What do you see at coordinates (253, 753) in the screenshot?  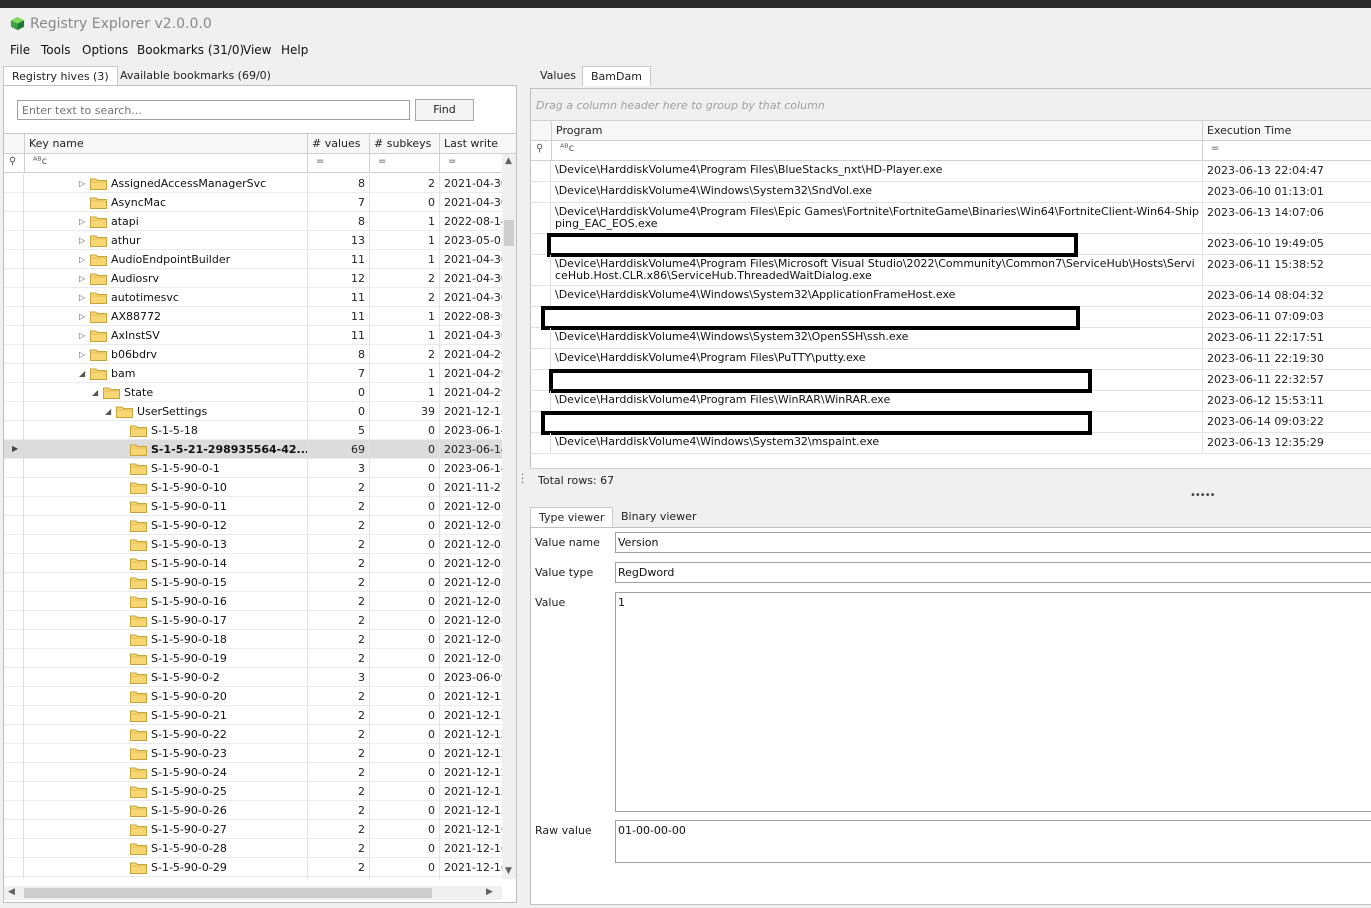 I see `tree-row: S-1-5-90-0-23 2 0 2021-12-12` at bounding box center [253, 753].